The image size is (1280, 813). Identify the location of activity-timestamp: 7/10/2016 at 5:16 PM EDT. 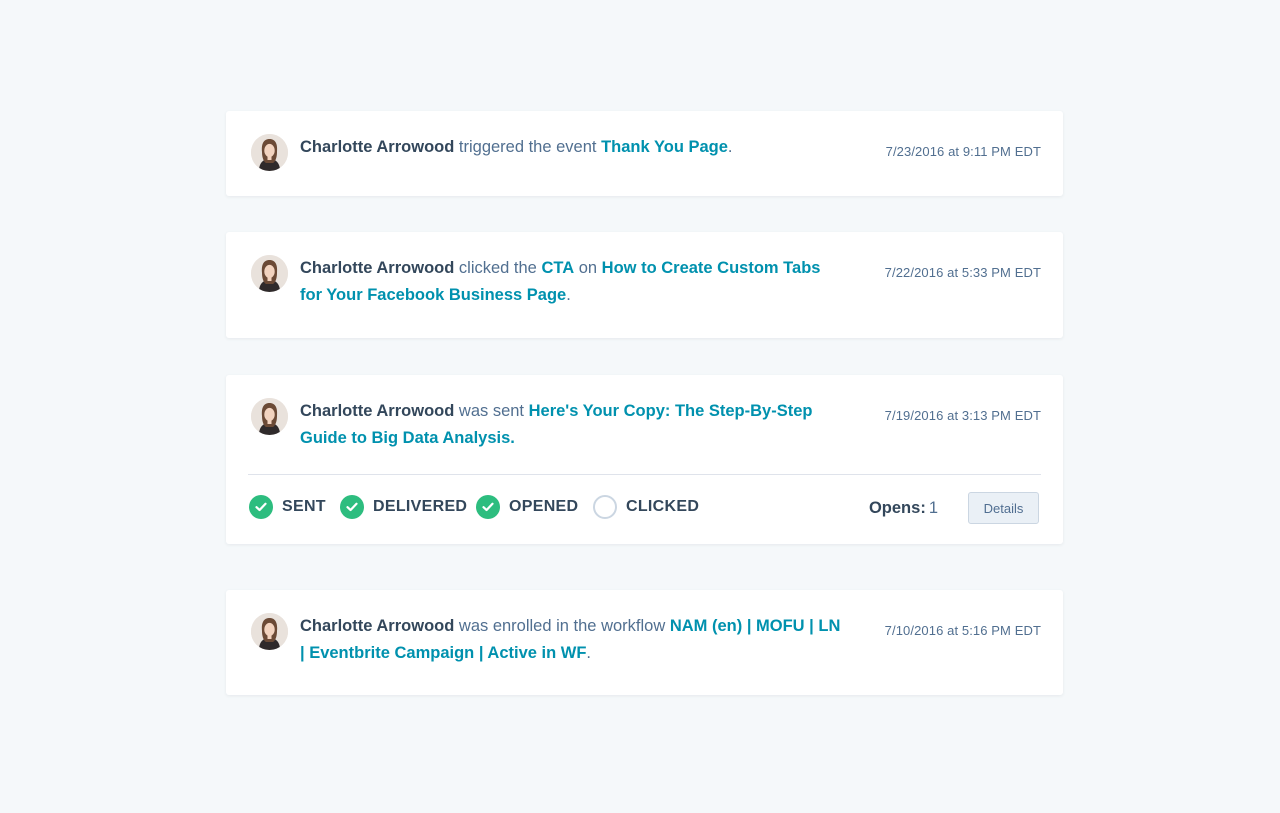
(962, 630).